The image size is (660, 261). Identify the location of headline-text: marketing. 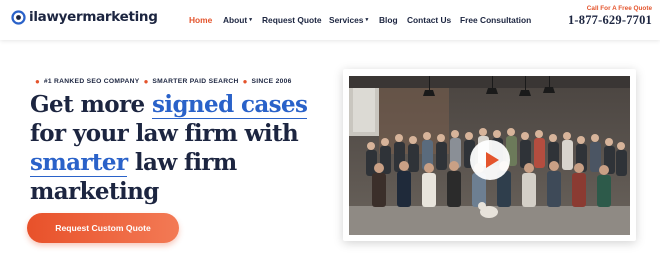
(94, 191).